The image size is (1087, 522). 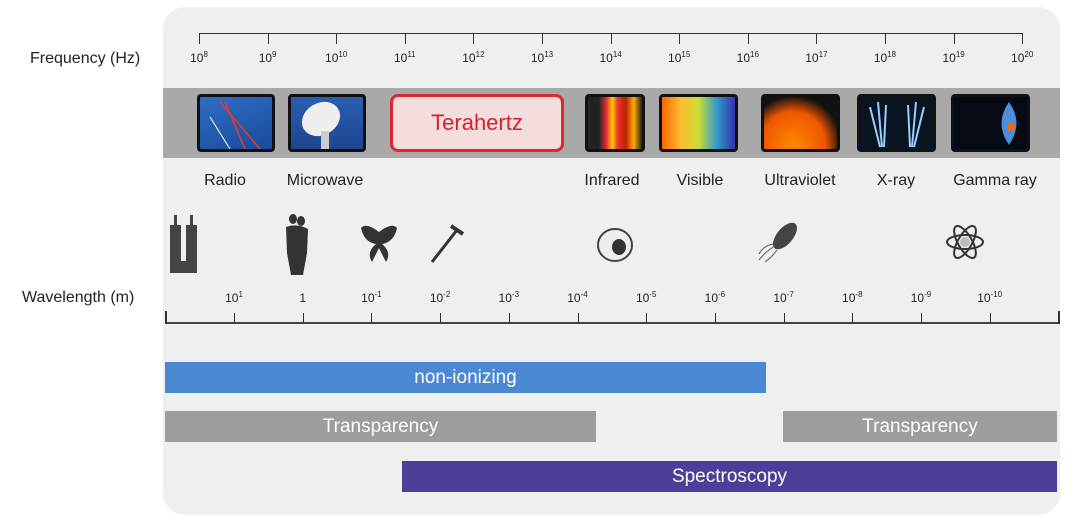 I want to click on radio-tower-image, so click(x=236, y=123).